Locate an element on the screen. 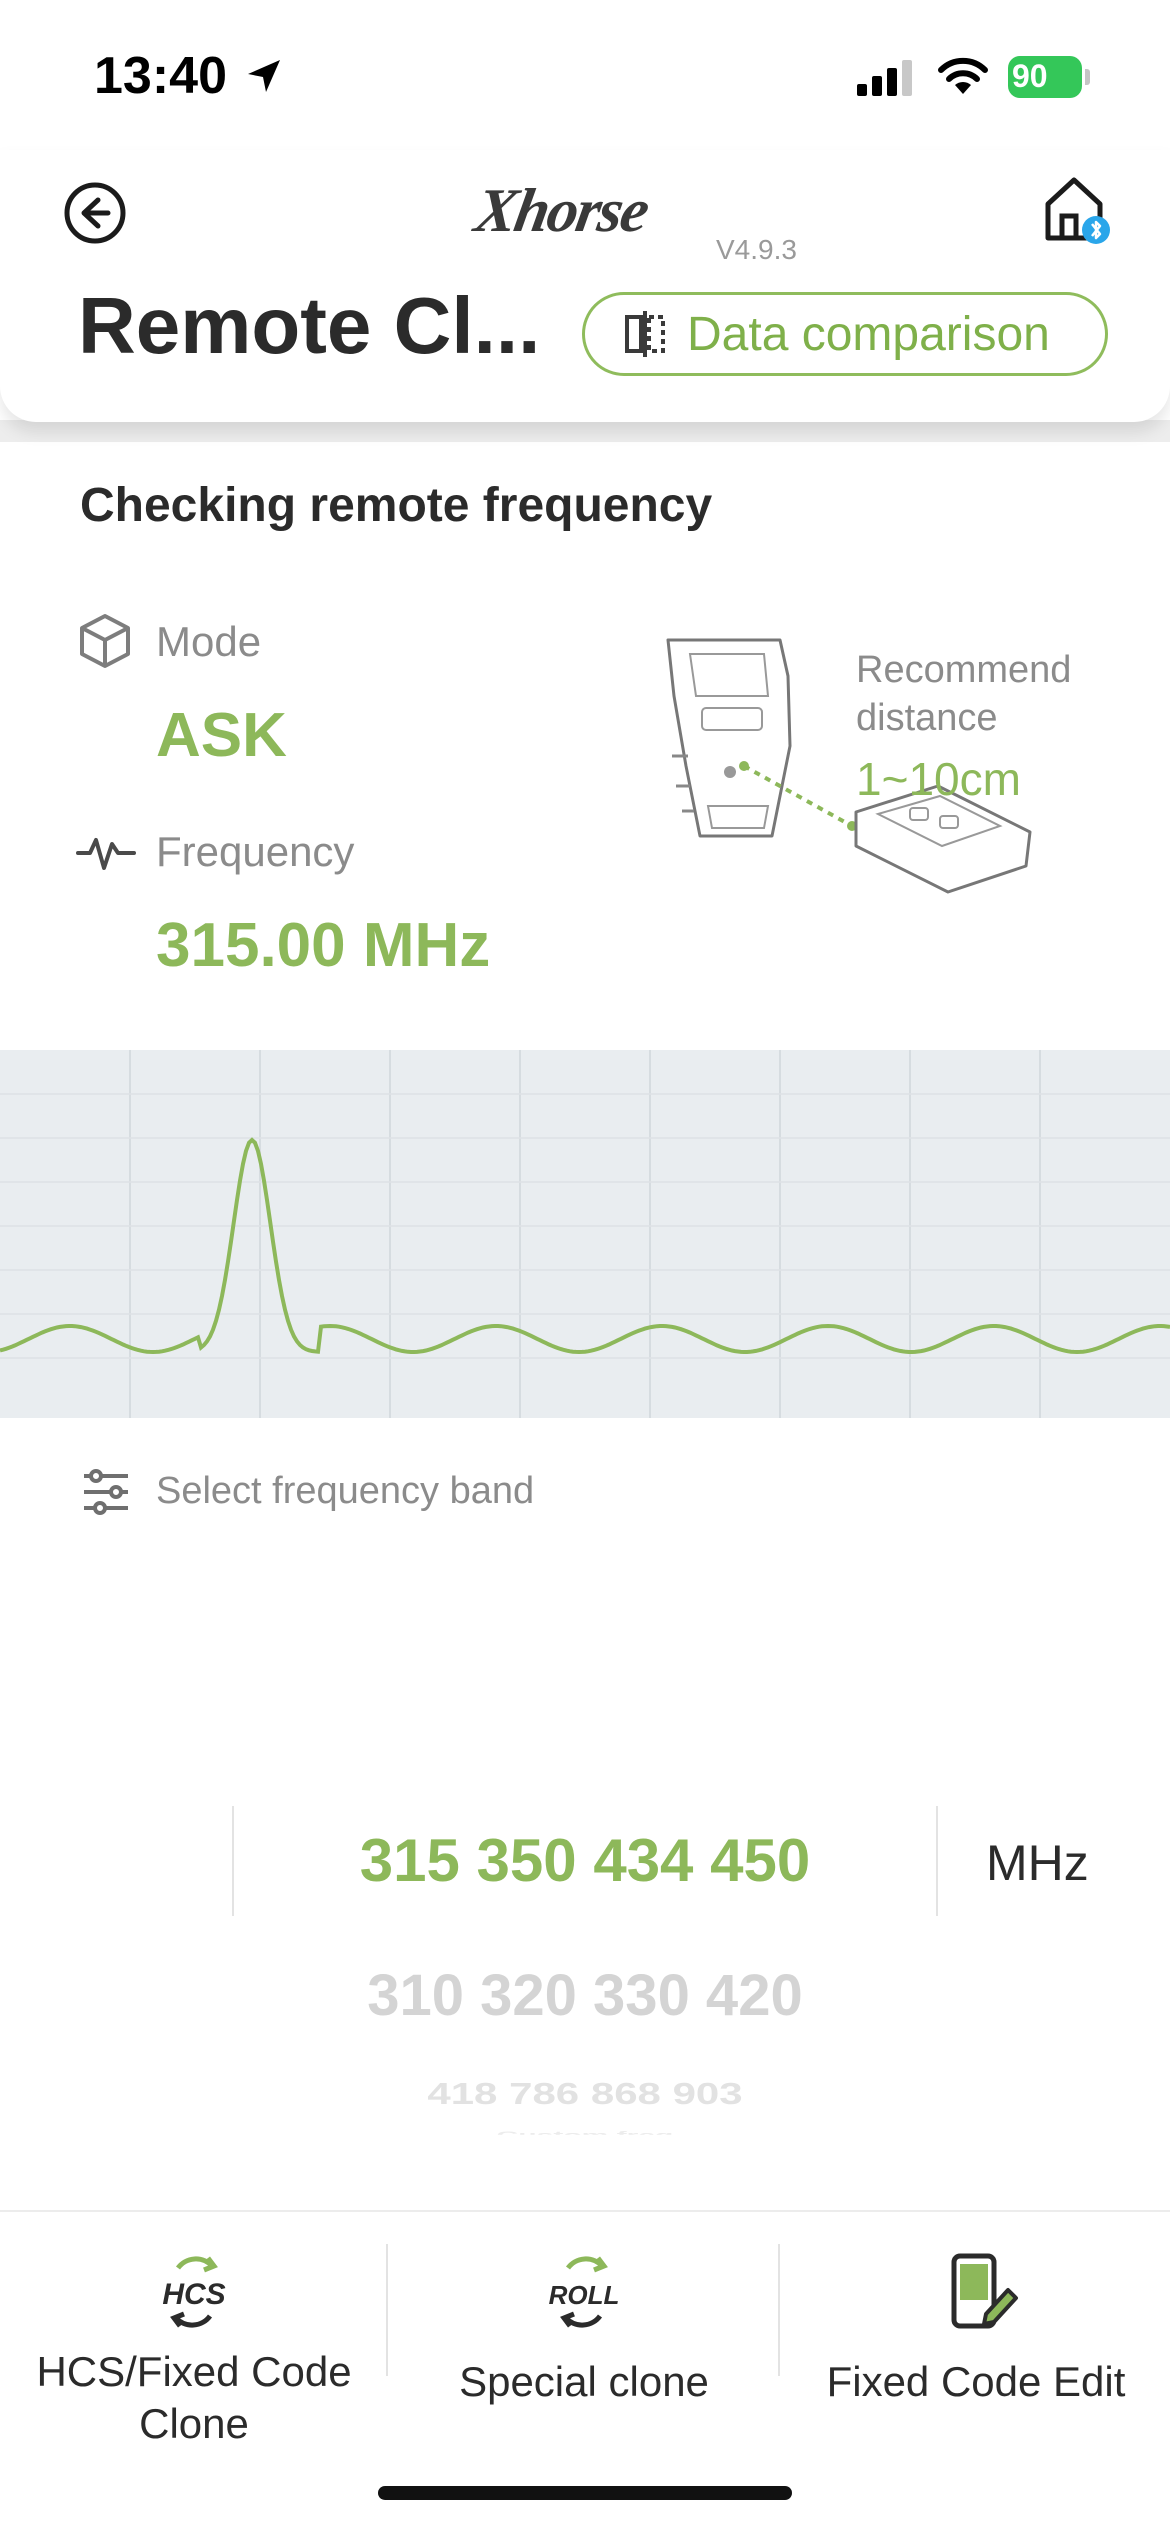 The image size is (1170, 2532). brand-logo: Xhorse is located at coordinates (561, 211).